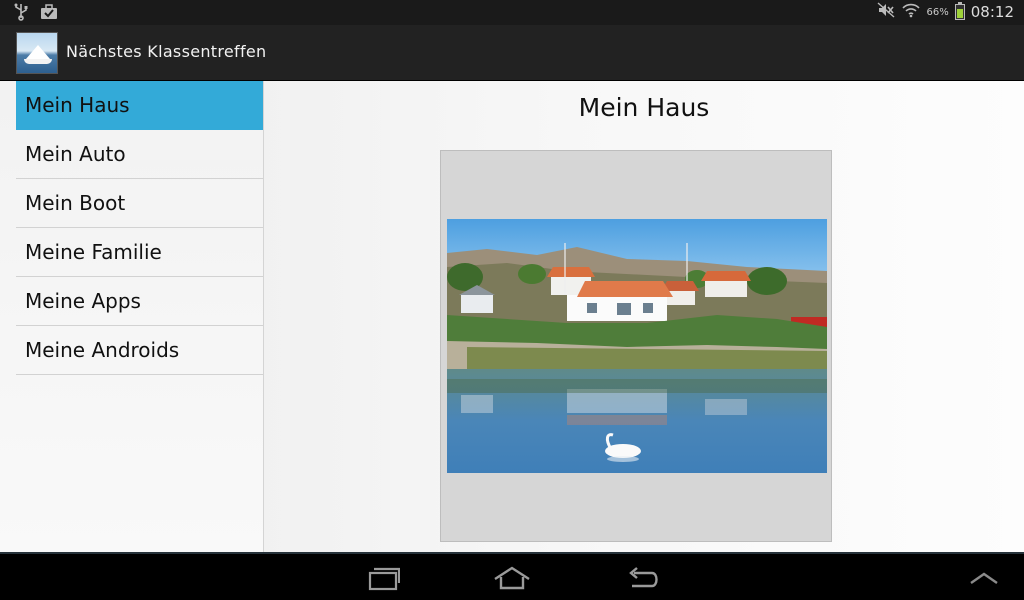  I want to click on wifi-icon, so click(911, 12).